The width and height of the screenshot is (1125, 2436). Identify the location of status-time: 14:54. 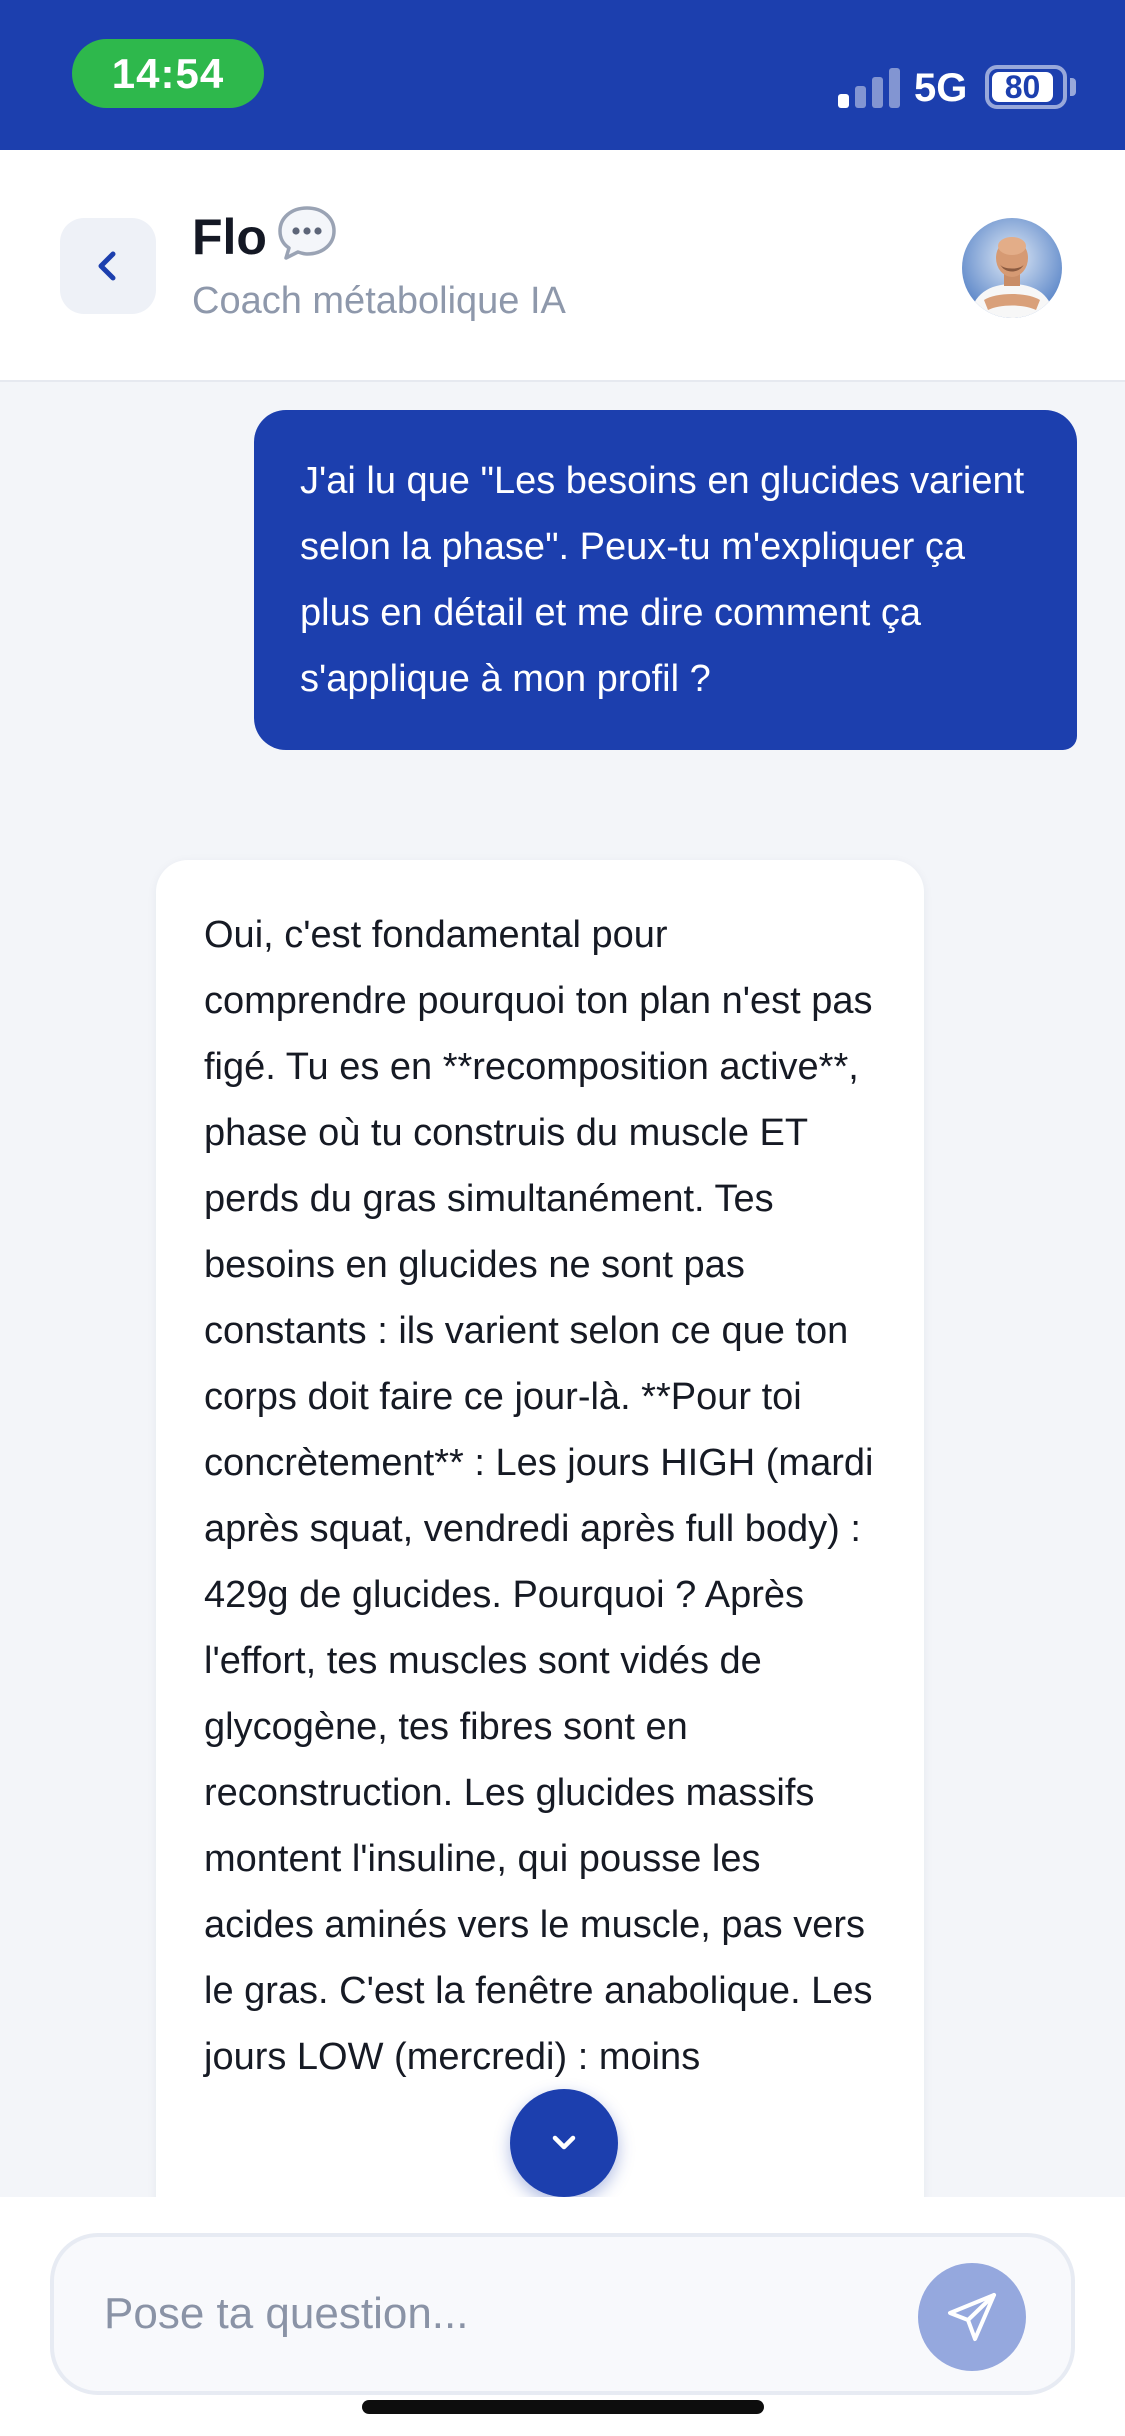
(168, 73).